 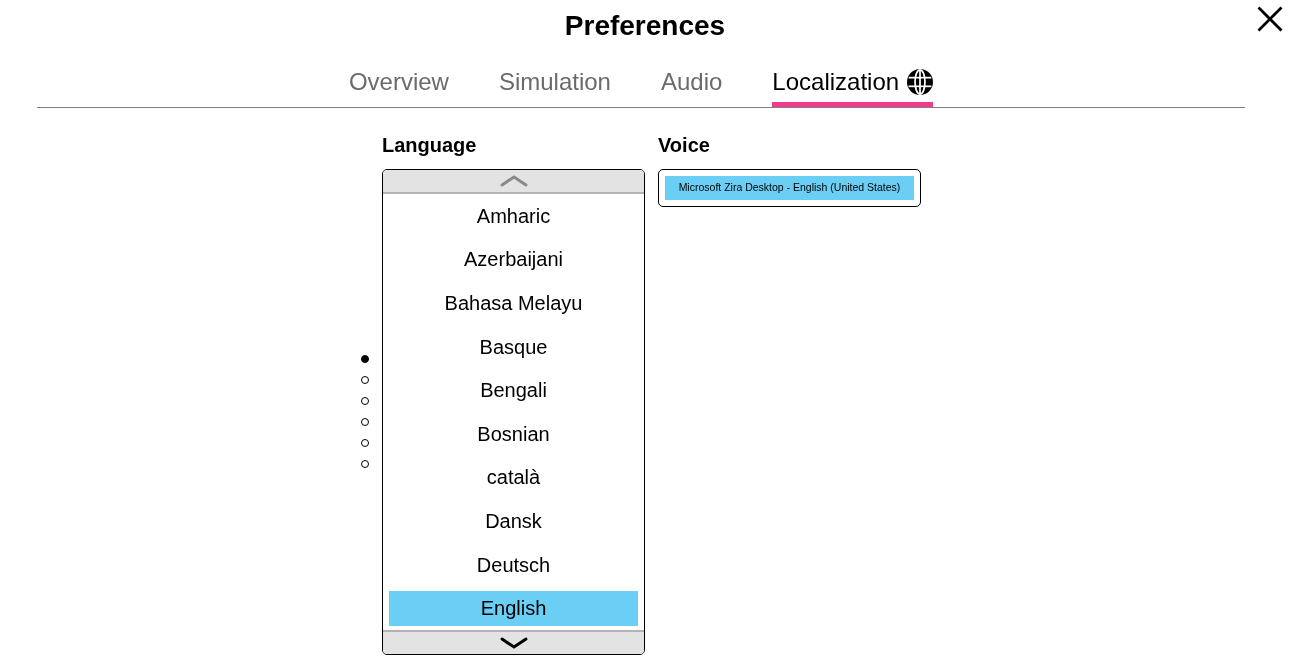 I want to click on close-button, so click(x=1270, y=19).